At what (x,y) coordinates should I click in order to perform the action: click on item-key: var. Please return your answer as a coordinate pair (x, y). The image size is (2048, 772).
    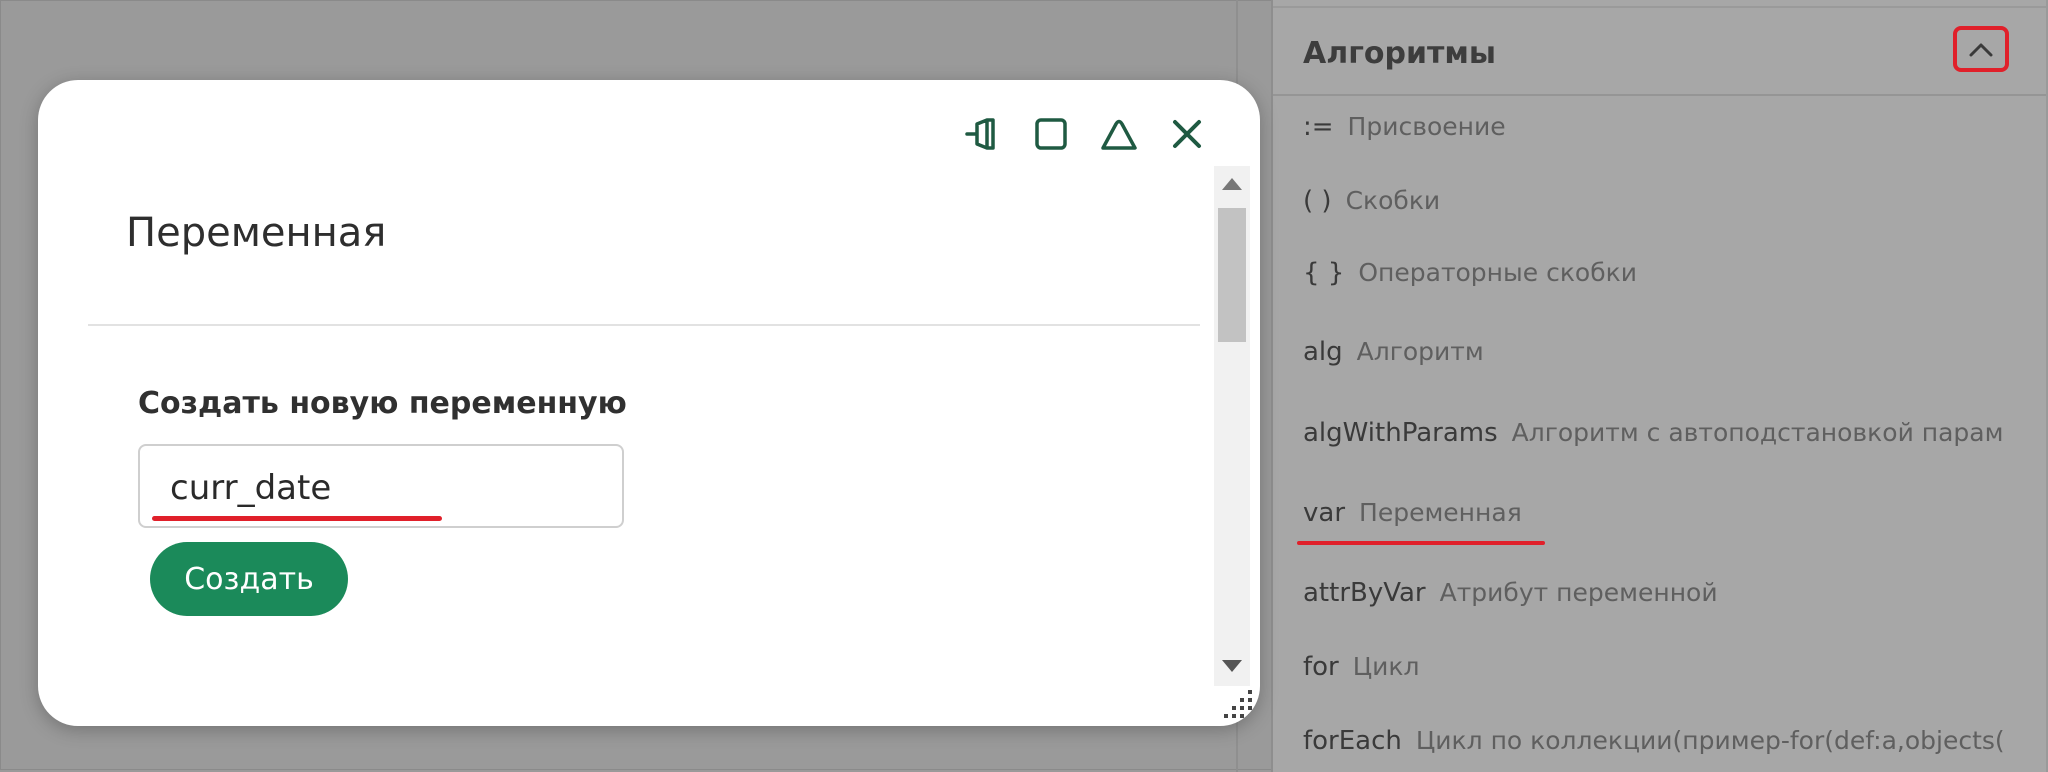
    Looking at the image, I should click on (1324, 513).